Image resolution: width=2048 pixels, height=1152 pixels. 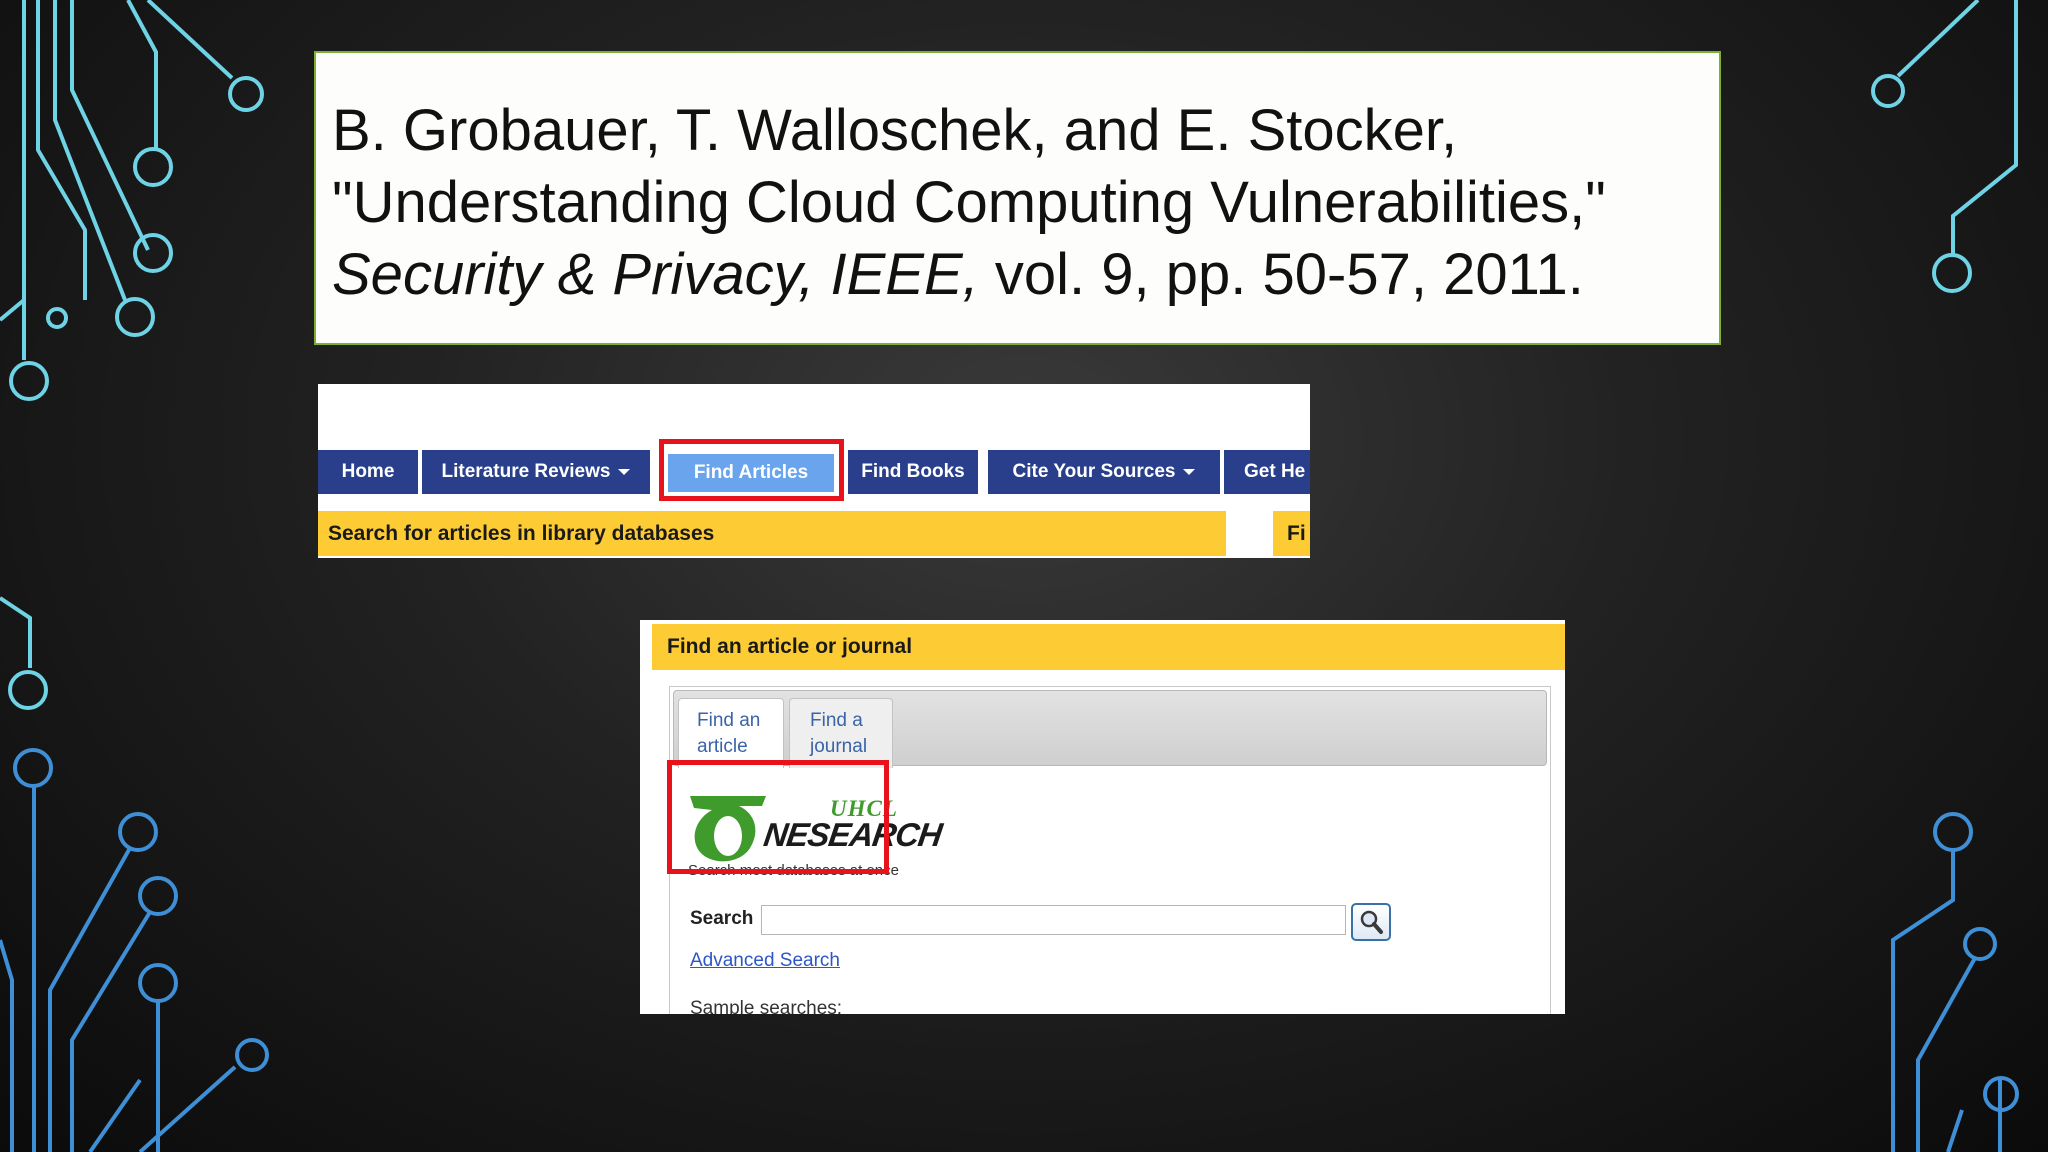 I want to click on tab-home: Home, so click(x=368, y=472).